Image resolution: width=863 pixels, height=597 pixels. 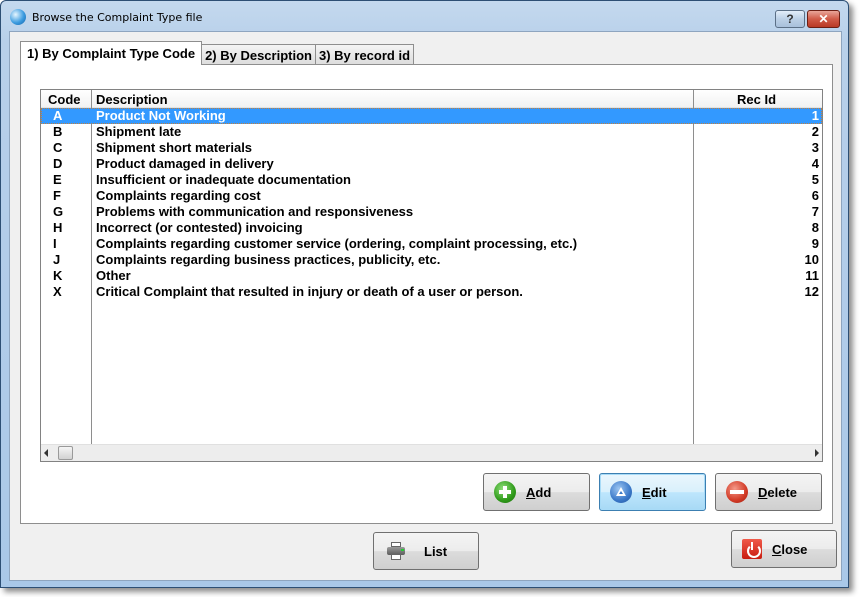 What do you see at coordinates (199, 227) in the screenshot?
I see `description-cell: Incorrect (or contested) invoicing` at bounding box center [199, 227].